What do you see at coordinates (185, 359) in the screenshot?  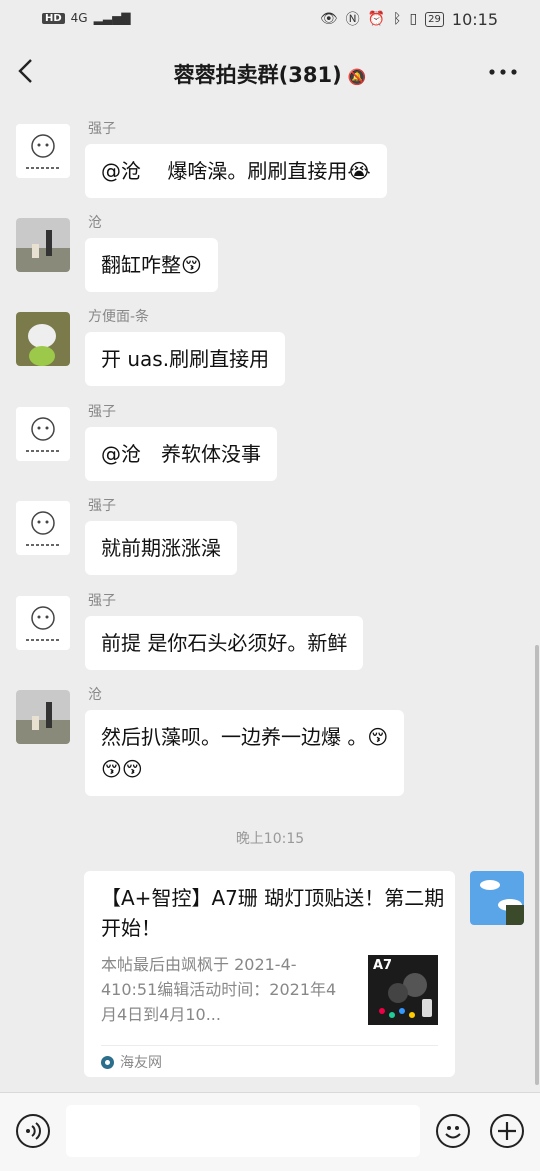 I see `message-bubble: 开 uas.刷刷直接用` at bounding box center [185, 359].